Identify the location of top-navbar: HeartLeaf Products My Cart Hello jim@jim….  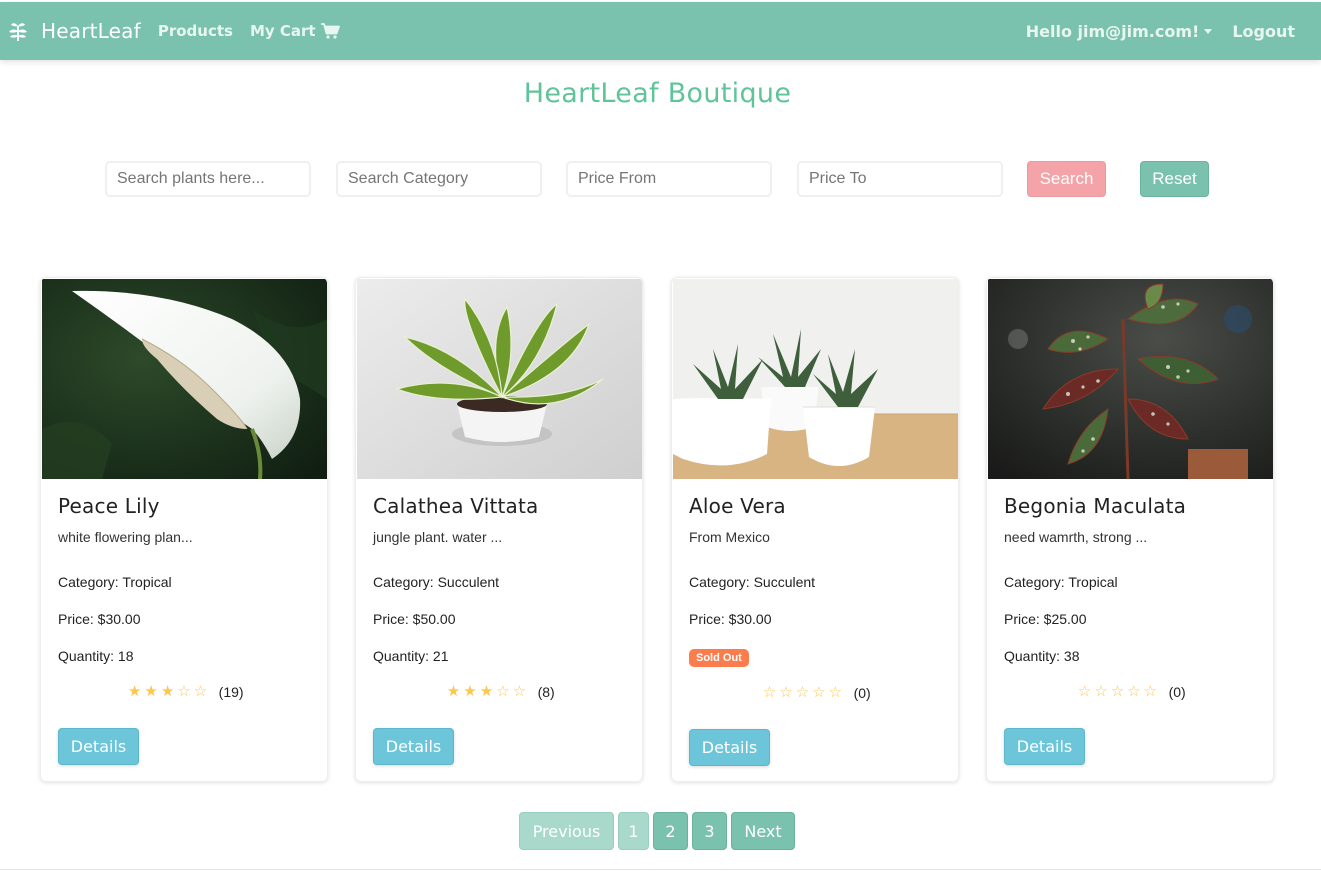
(660, 31).